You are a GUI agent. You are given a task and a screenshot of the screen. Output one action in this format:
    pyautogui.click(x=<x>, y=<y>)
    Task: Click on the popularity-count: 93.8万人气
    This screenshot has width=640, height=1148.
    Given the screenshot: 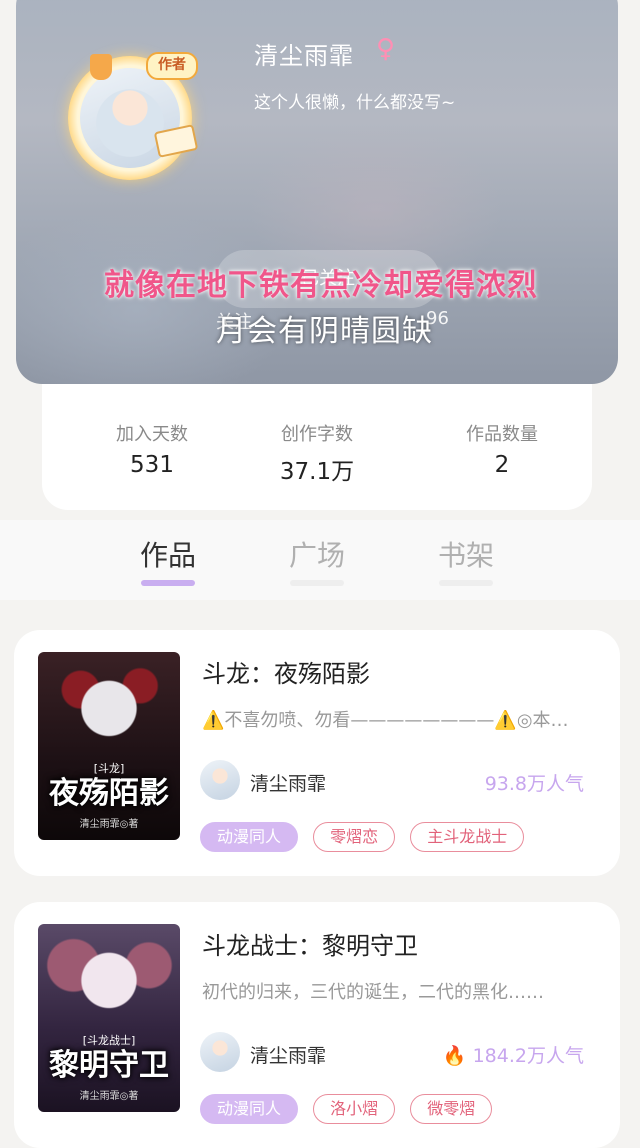 What is the action you would take?
    pyautogui.click(x=534, y=782)
    